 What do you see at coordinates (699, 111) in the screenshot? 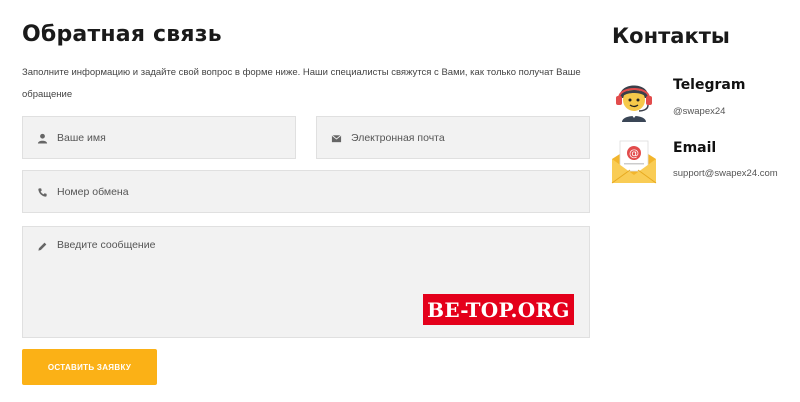
I see `telegram-handle-link: @swapex24` at bounding box center [699, 111].